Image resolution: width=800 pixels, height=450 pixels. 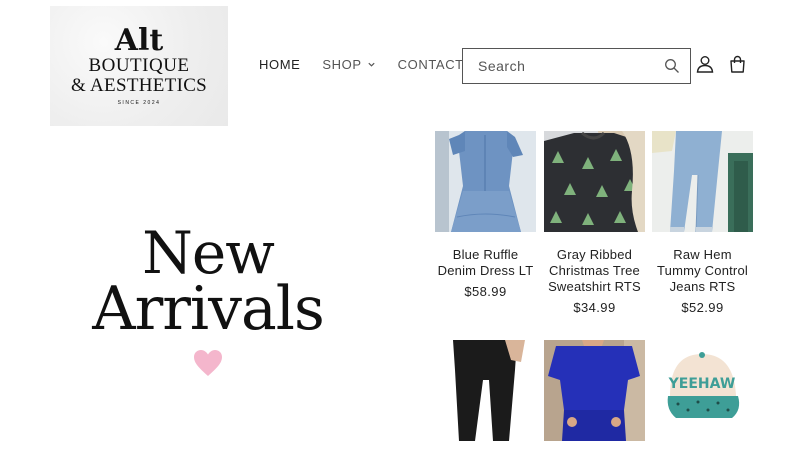 I want to click on yeehaw-hat-image: YEEHAW, so click(x=702, y=390).